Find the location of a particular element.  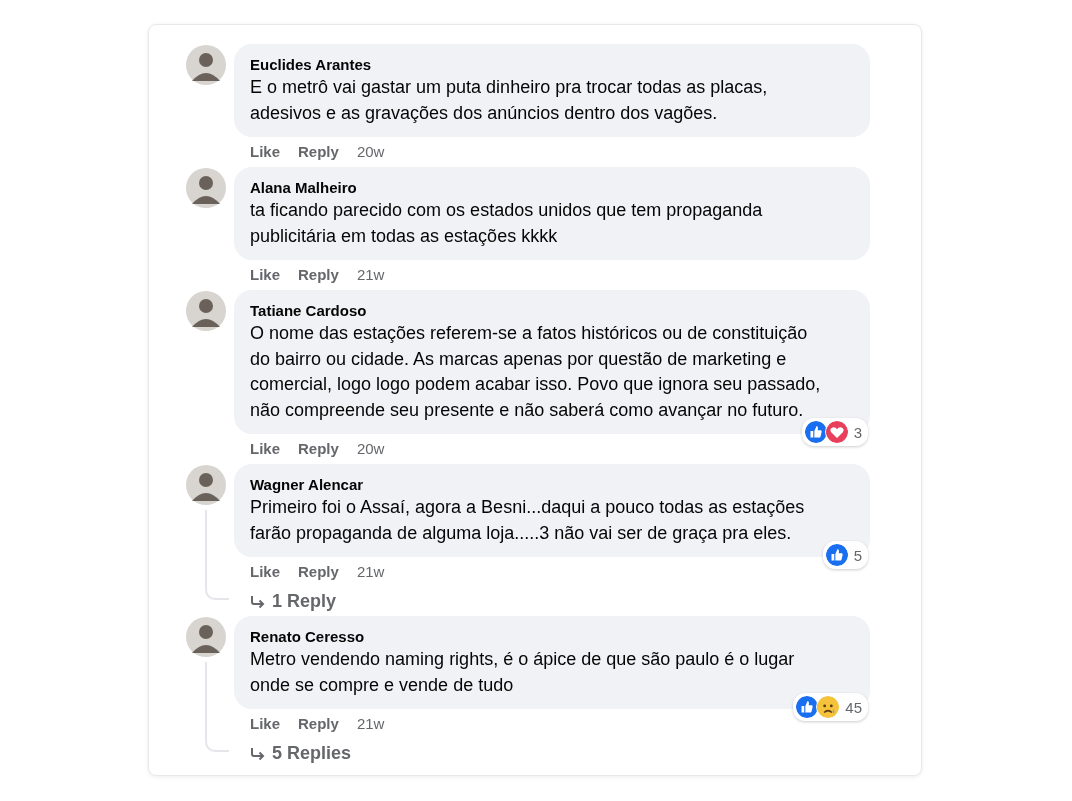

author-name: Euclides Arantes is located at coordinates (311, 64).